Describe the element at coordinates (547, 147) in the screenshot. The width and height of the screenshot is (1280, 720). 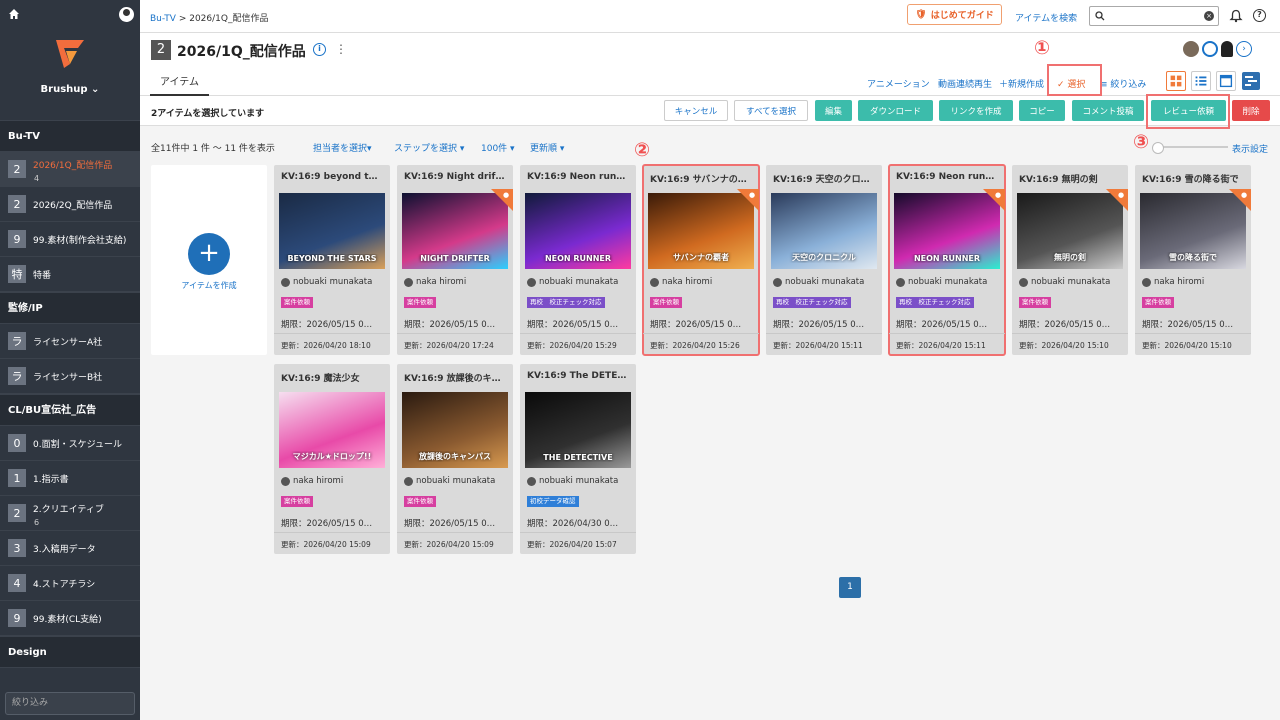
I see `sort-dropdown: 更新順 ▾` at that location.